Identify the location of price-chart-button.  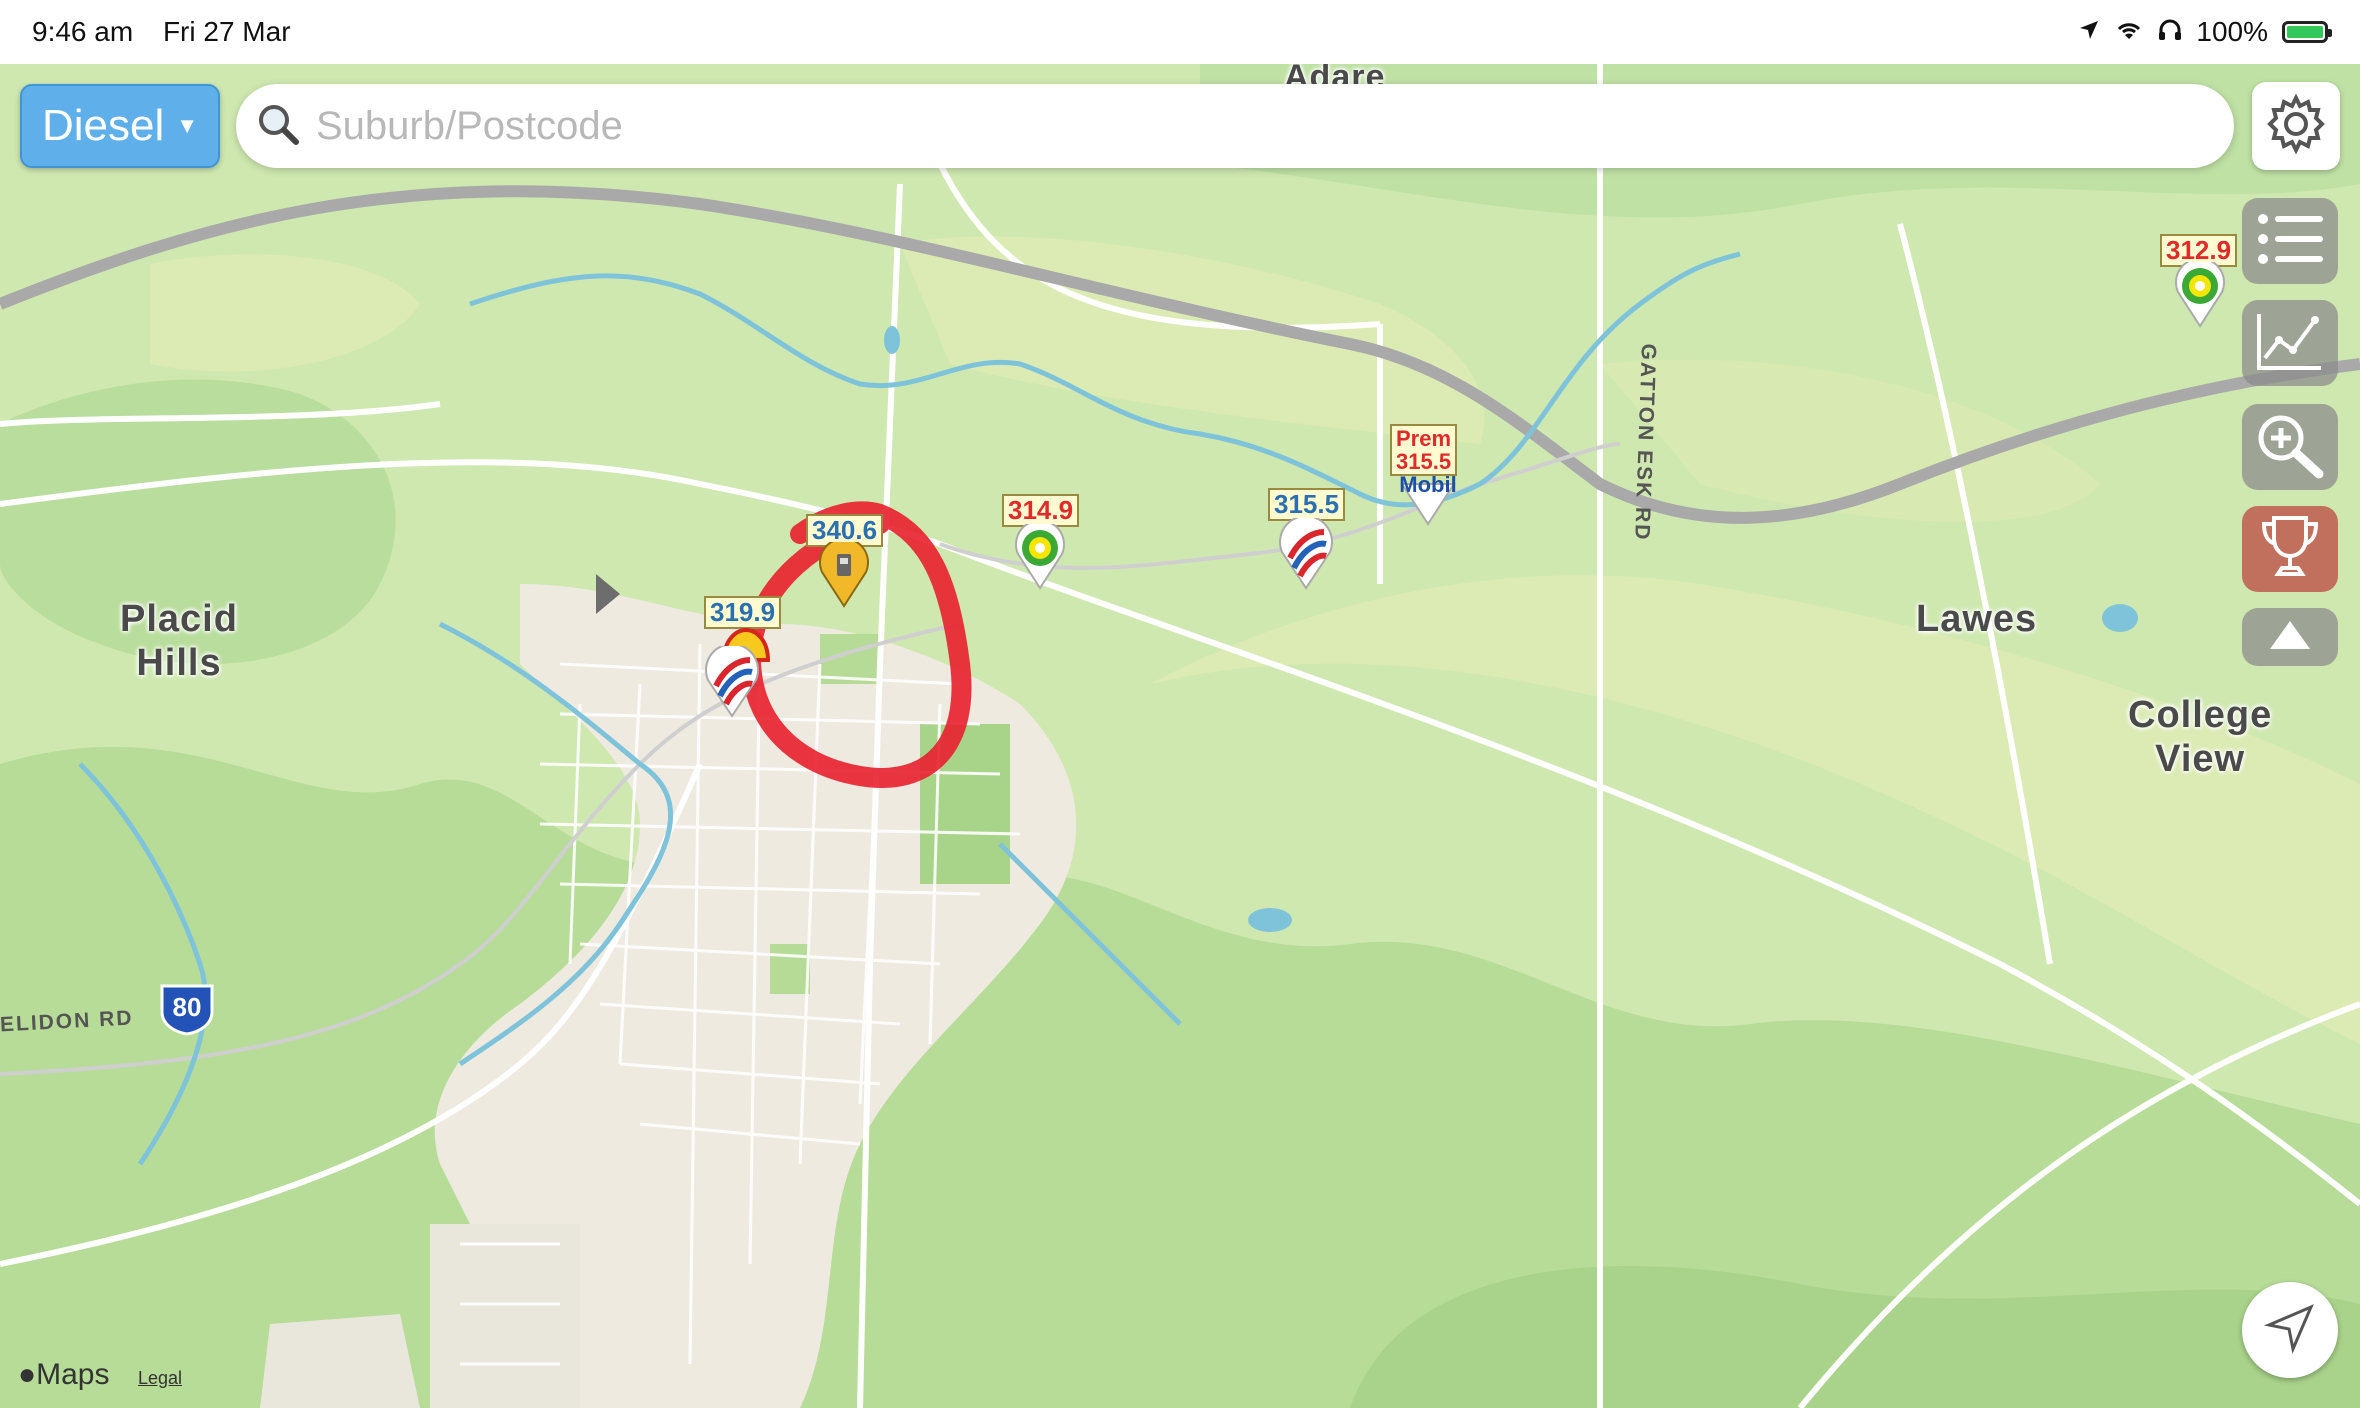
(2290, 343).